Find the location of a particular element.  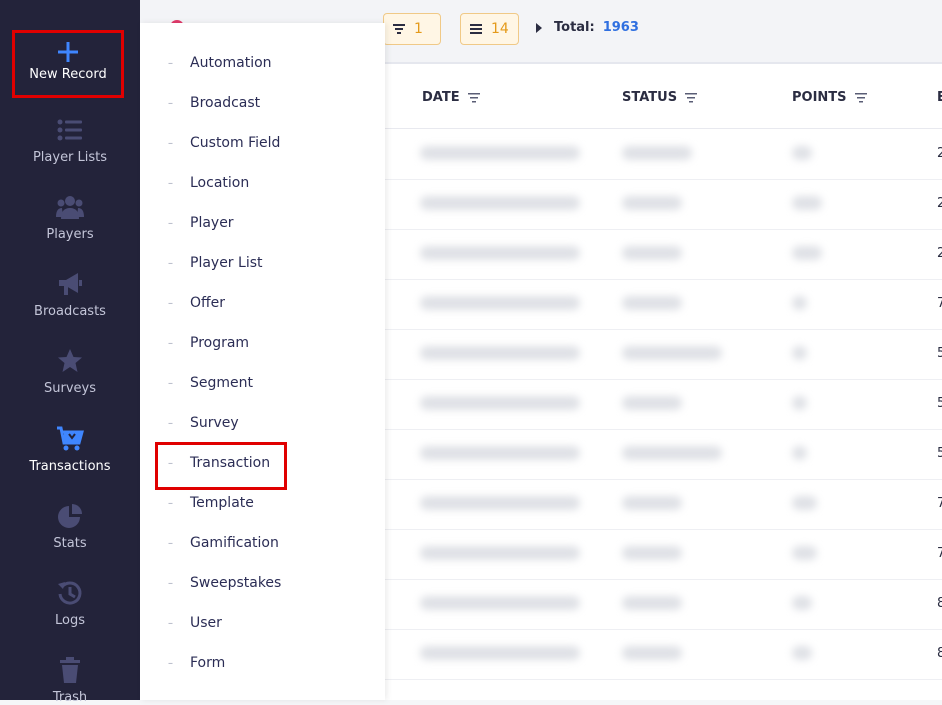

column-header-points: POINTS is located at coordinates (829, 97).